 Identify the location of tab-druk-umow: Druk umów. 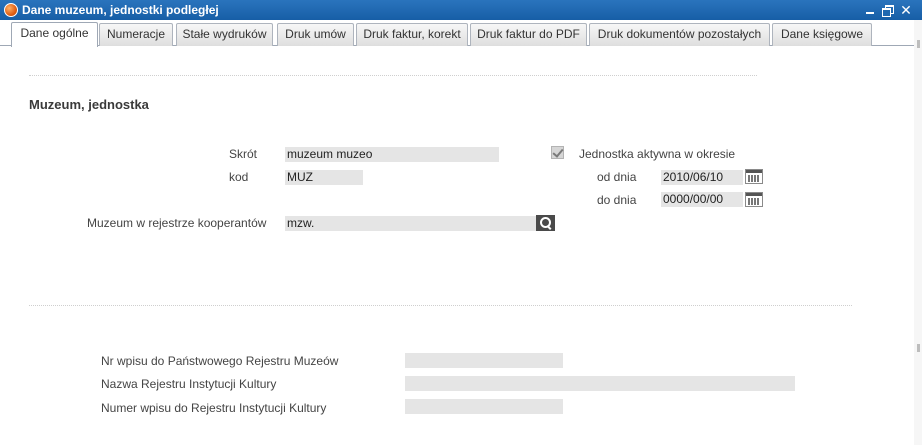
(315, 34).